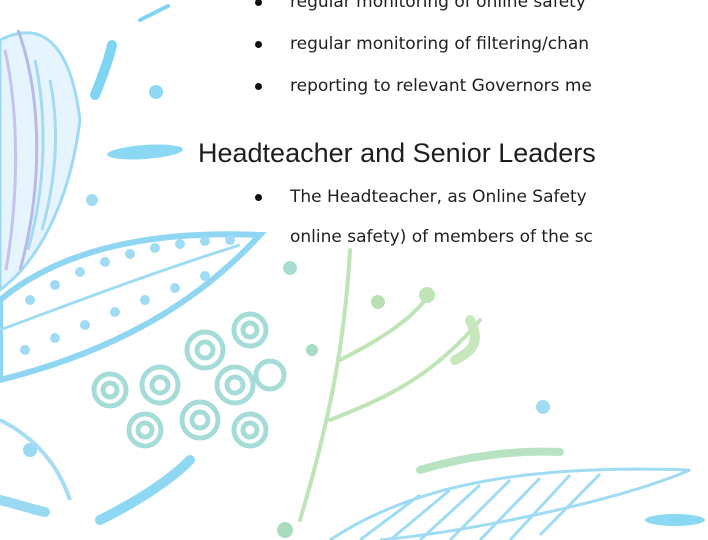 The width and height of the screenshot is (708, 540). What do you see at coordinates (438, 6) in the screenshot?
I see `bullet-text: regular monitoring of online safety` at bounding box center [438, 6].